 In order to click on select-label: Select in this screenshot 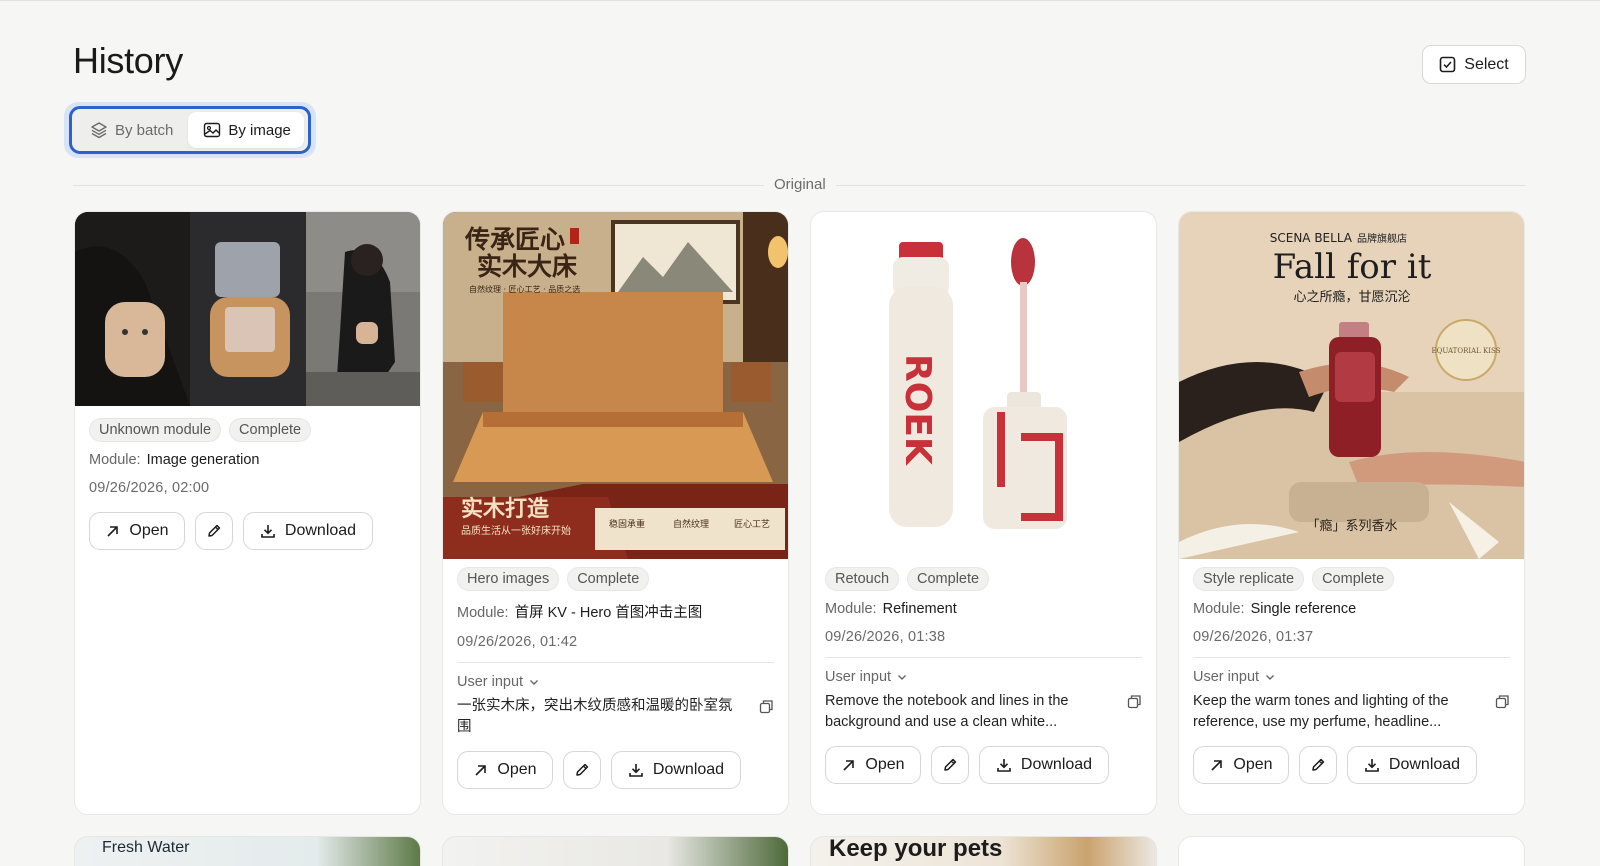, I will do `click(1486, 64)`.